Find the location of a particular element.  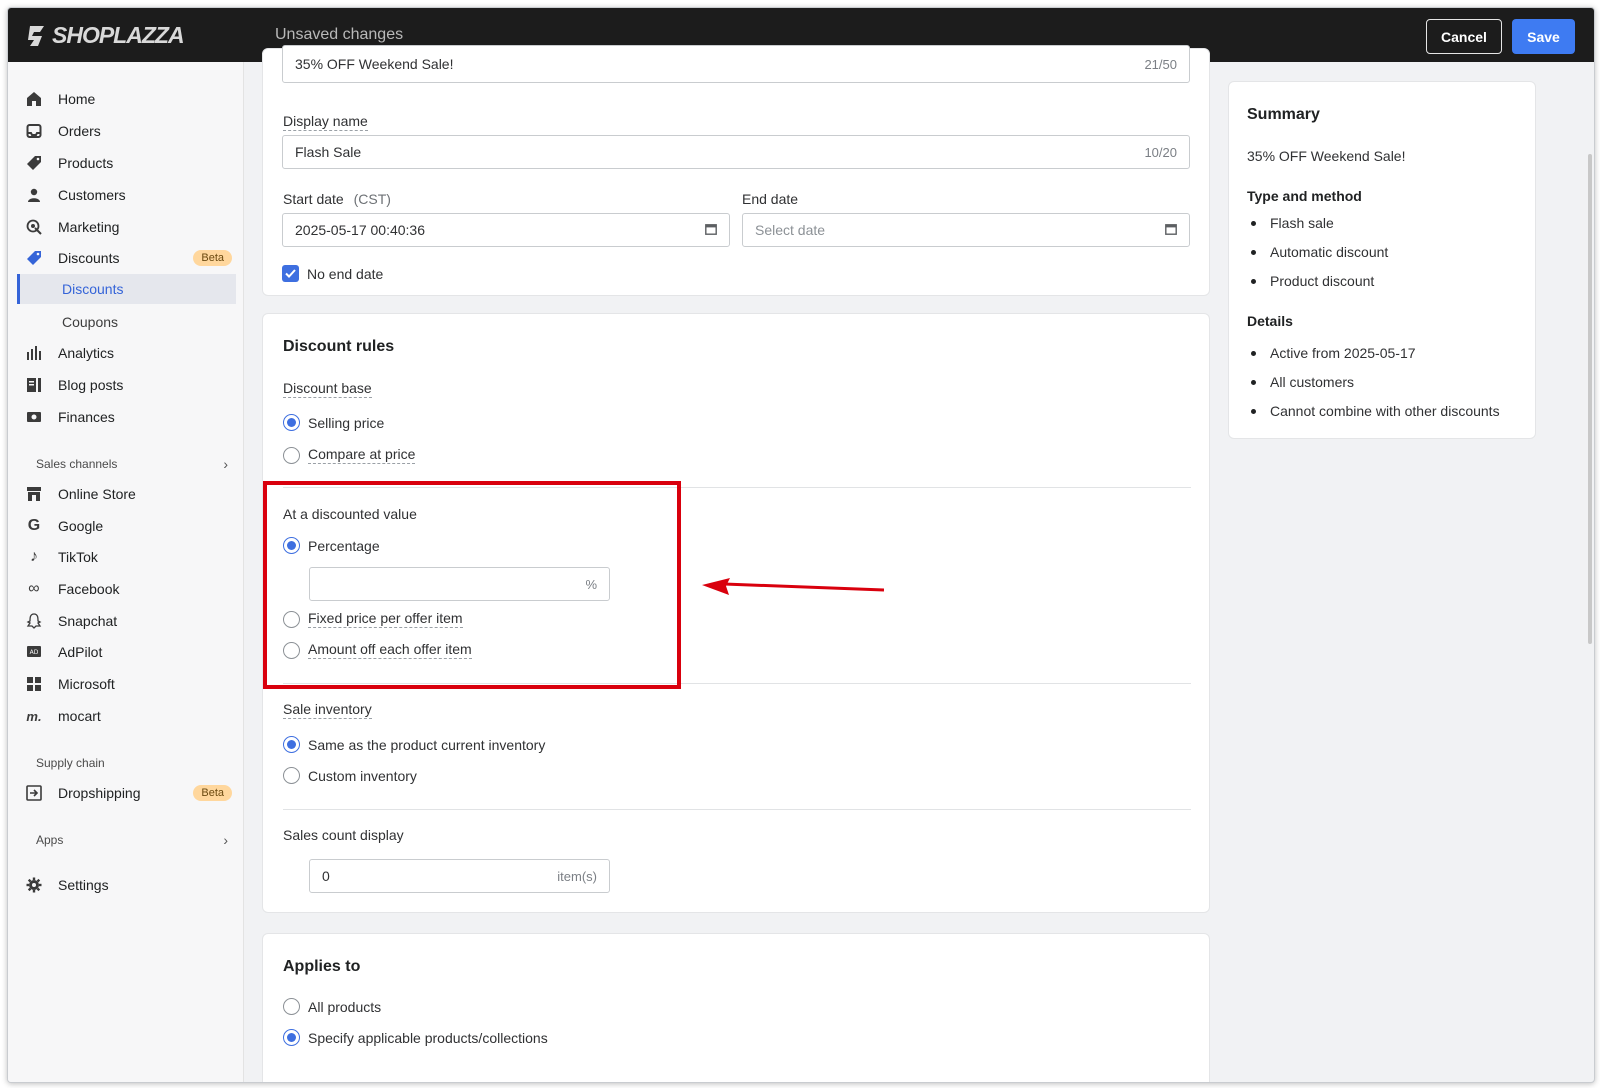

sidebar-item-label: Products is located at coordinates (86, 163).